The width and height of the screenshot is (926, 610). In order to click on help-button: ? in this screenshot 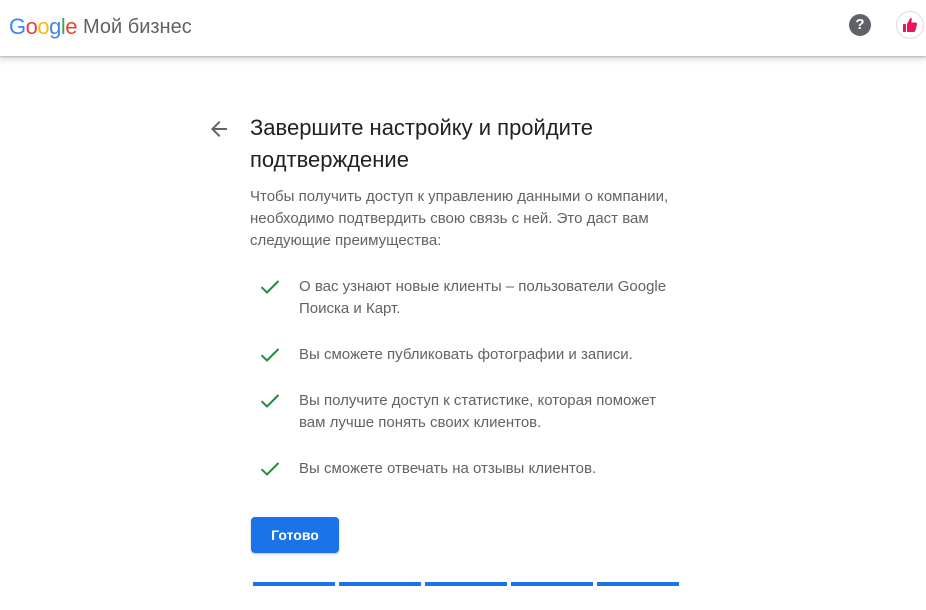, I will do `click(860, 25)`.